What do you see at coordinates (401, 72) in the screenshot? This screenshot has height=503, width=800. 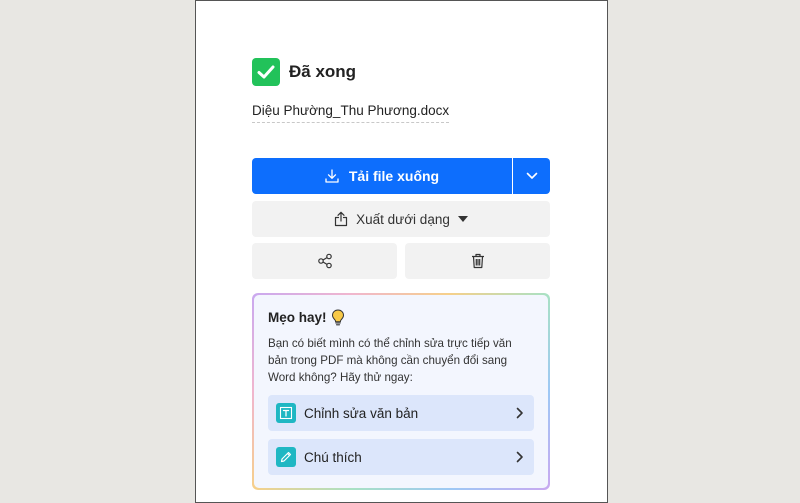 I see `status-row: Đã xong` at bounding box center [401, 72].